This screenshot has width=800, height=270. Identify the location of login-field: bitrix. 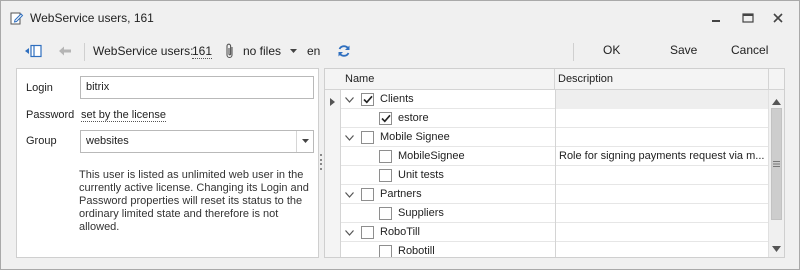
(197, 87).